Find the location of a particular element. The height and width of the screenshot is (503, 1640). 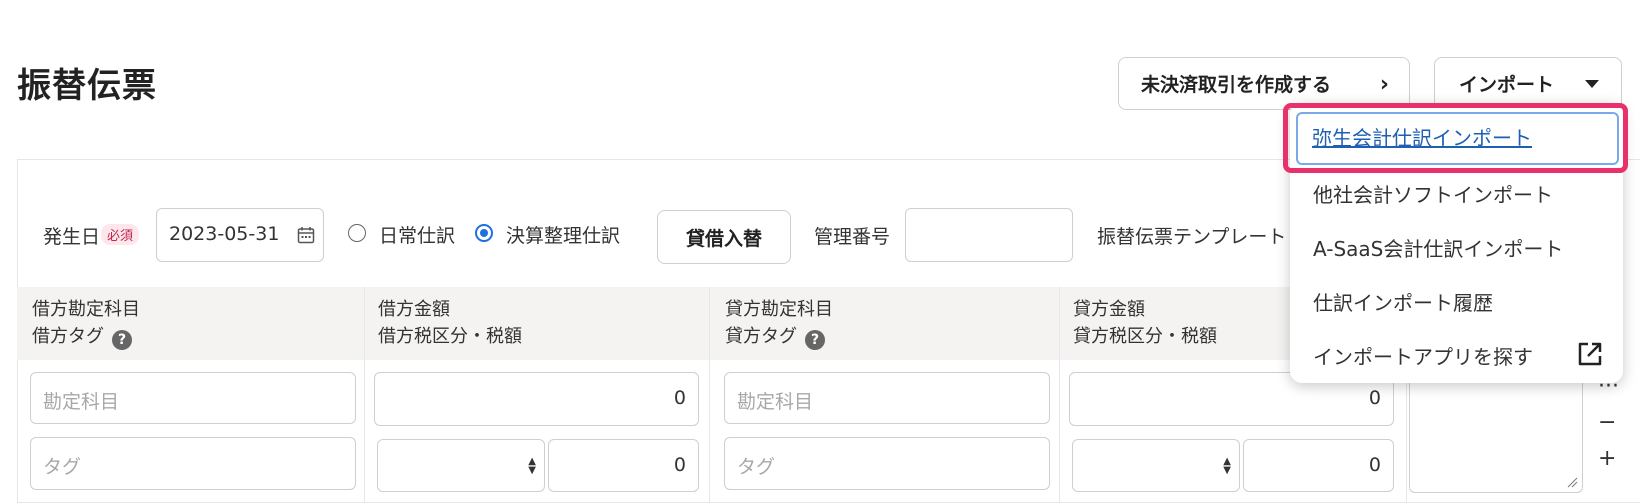

resize-handle-icon is located at coordinates (1572, 482).